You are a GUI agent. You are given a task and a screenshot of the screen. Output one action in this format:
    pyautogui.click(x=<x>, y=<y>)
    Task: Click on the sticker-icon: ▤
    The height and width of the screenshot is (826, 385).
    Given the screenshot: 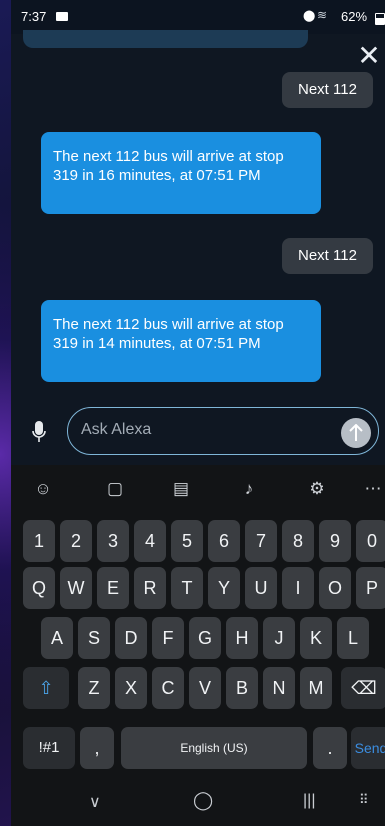 What is the action you would take?
    pyautogui.click(x=181, y=489)
    